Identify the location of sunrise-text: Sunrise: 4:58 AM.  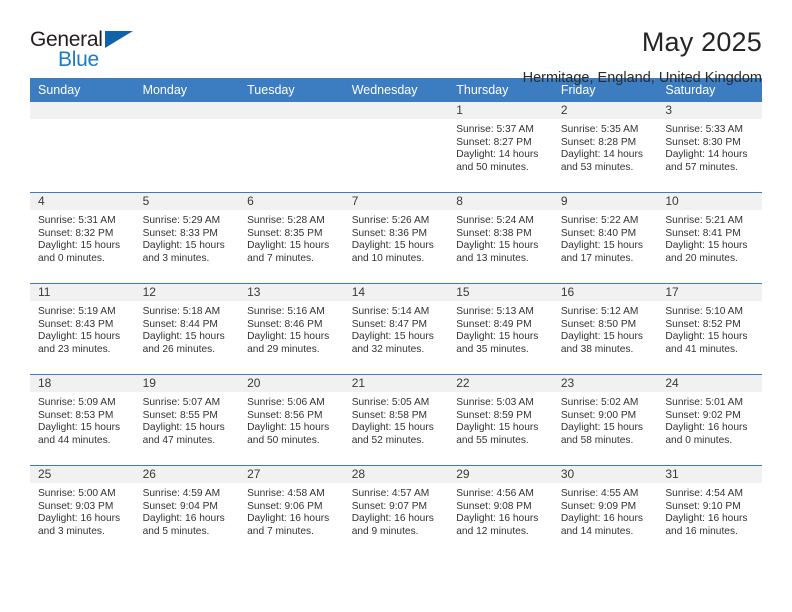
(286, 493).